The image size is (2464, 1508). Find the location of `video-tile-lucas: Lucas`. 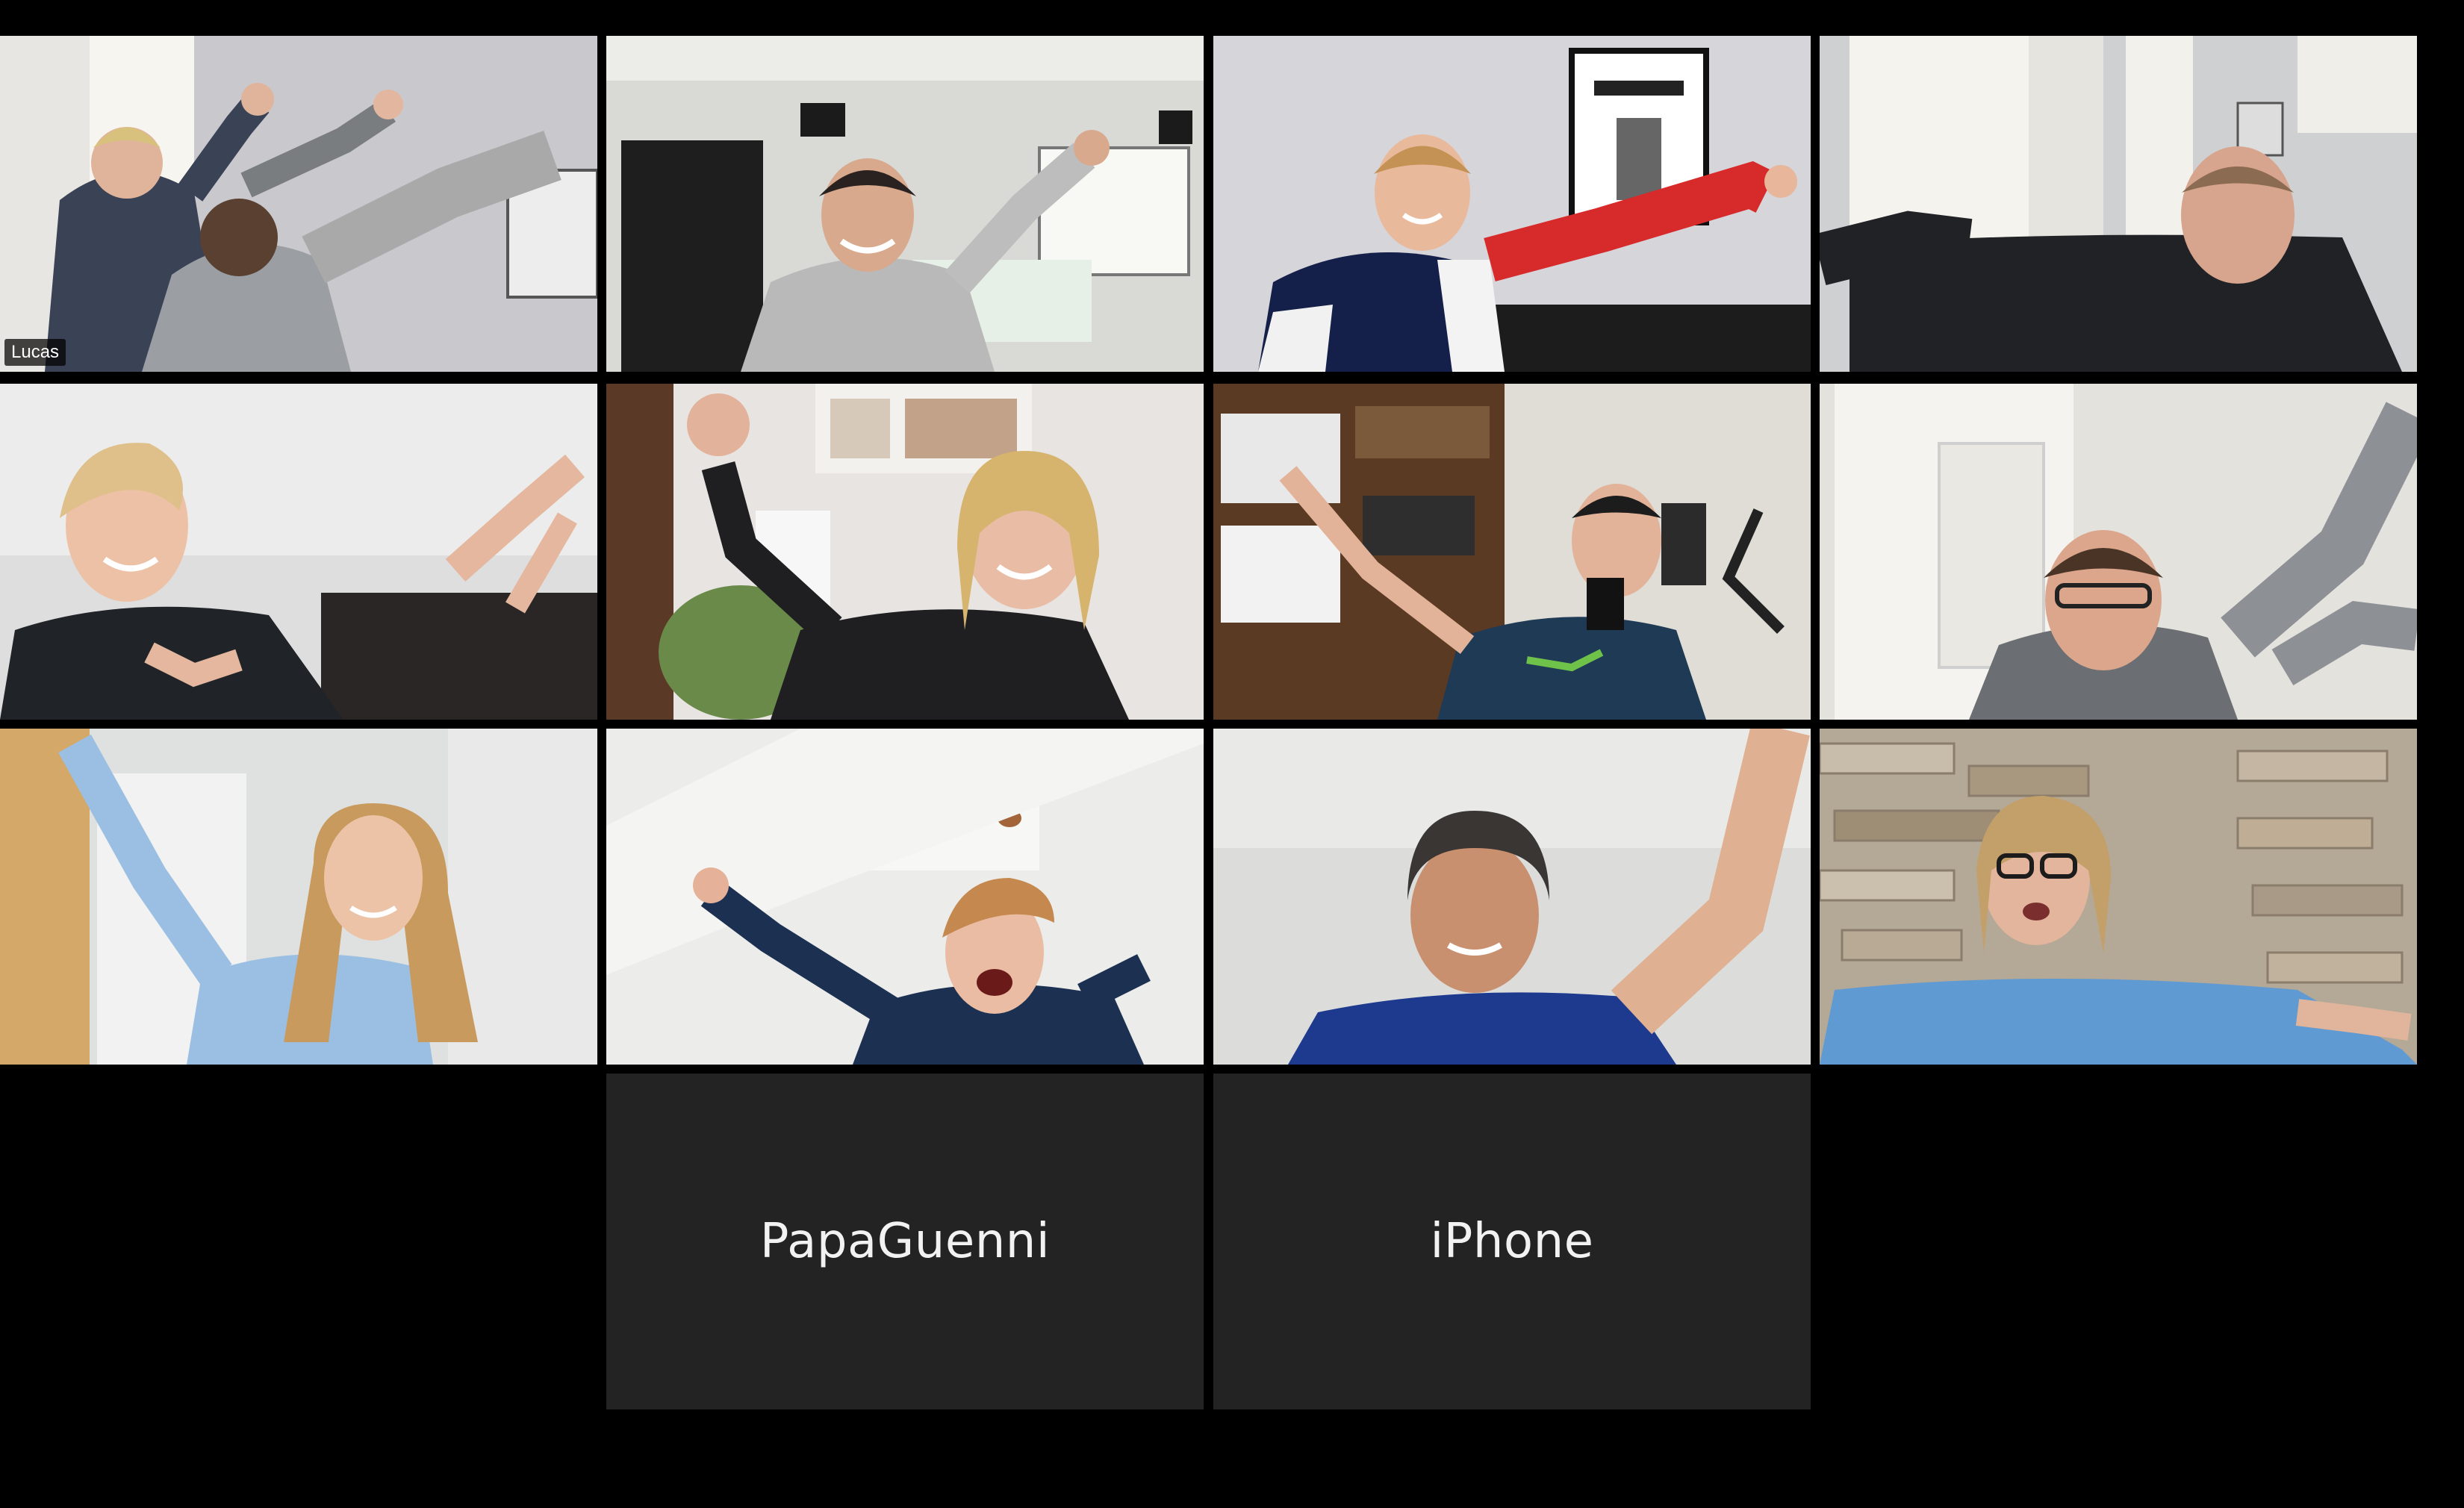

video-tile-lucas: Lucas is located at coordinates (298, 204).